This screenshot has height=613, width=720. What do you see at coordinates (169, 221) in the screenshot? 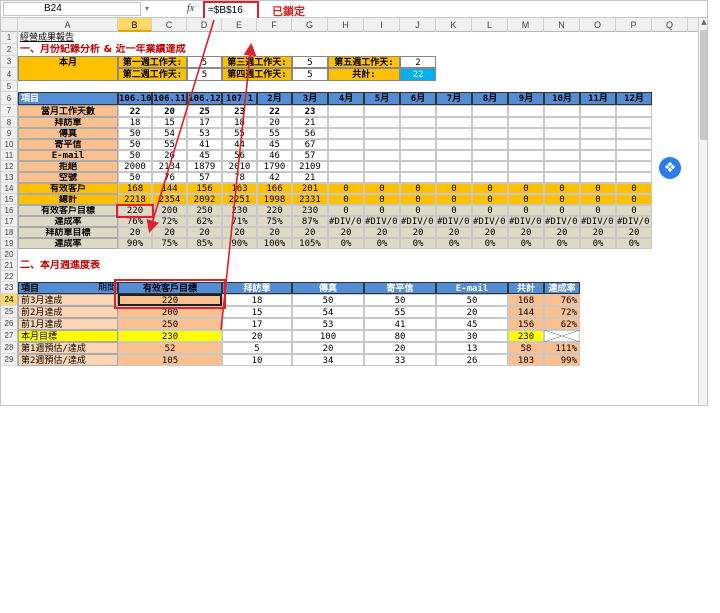
I see `table1-cell: 72%` at bounding box center [169, 221].